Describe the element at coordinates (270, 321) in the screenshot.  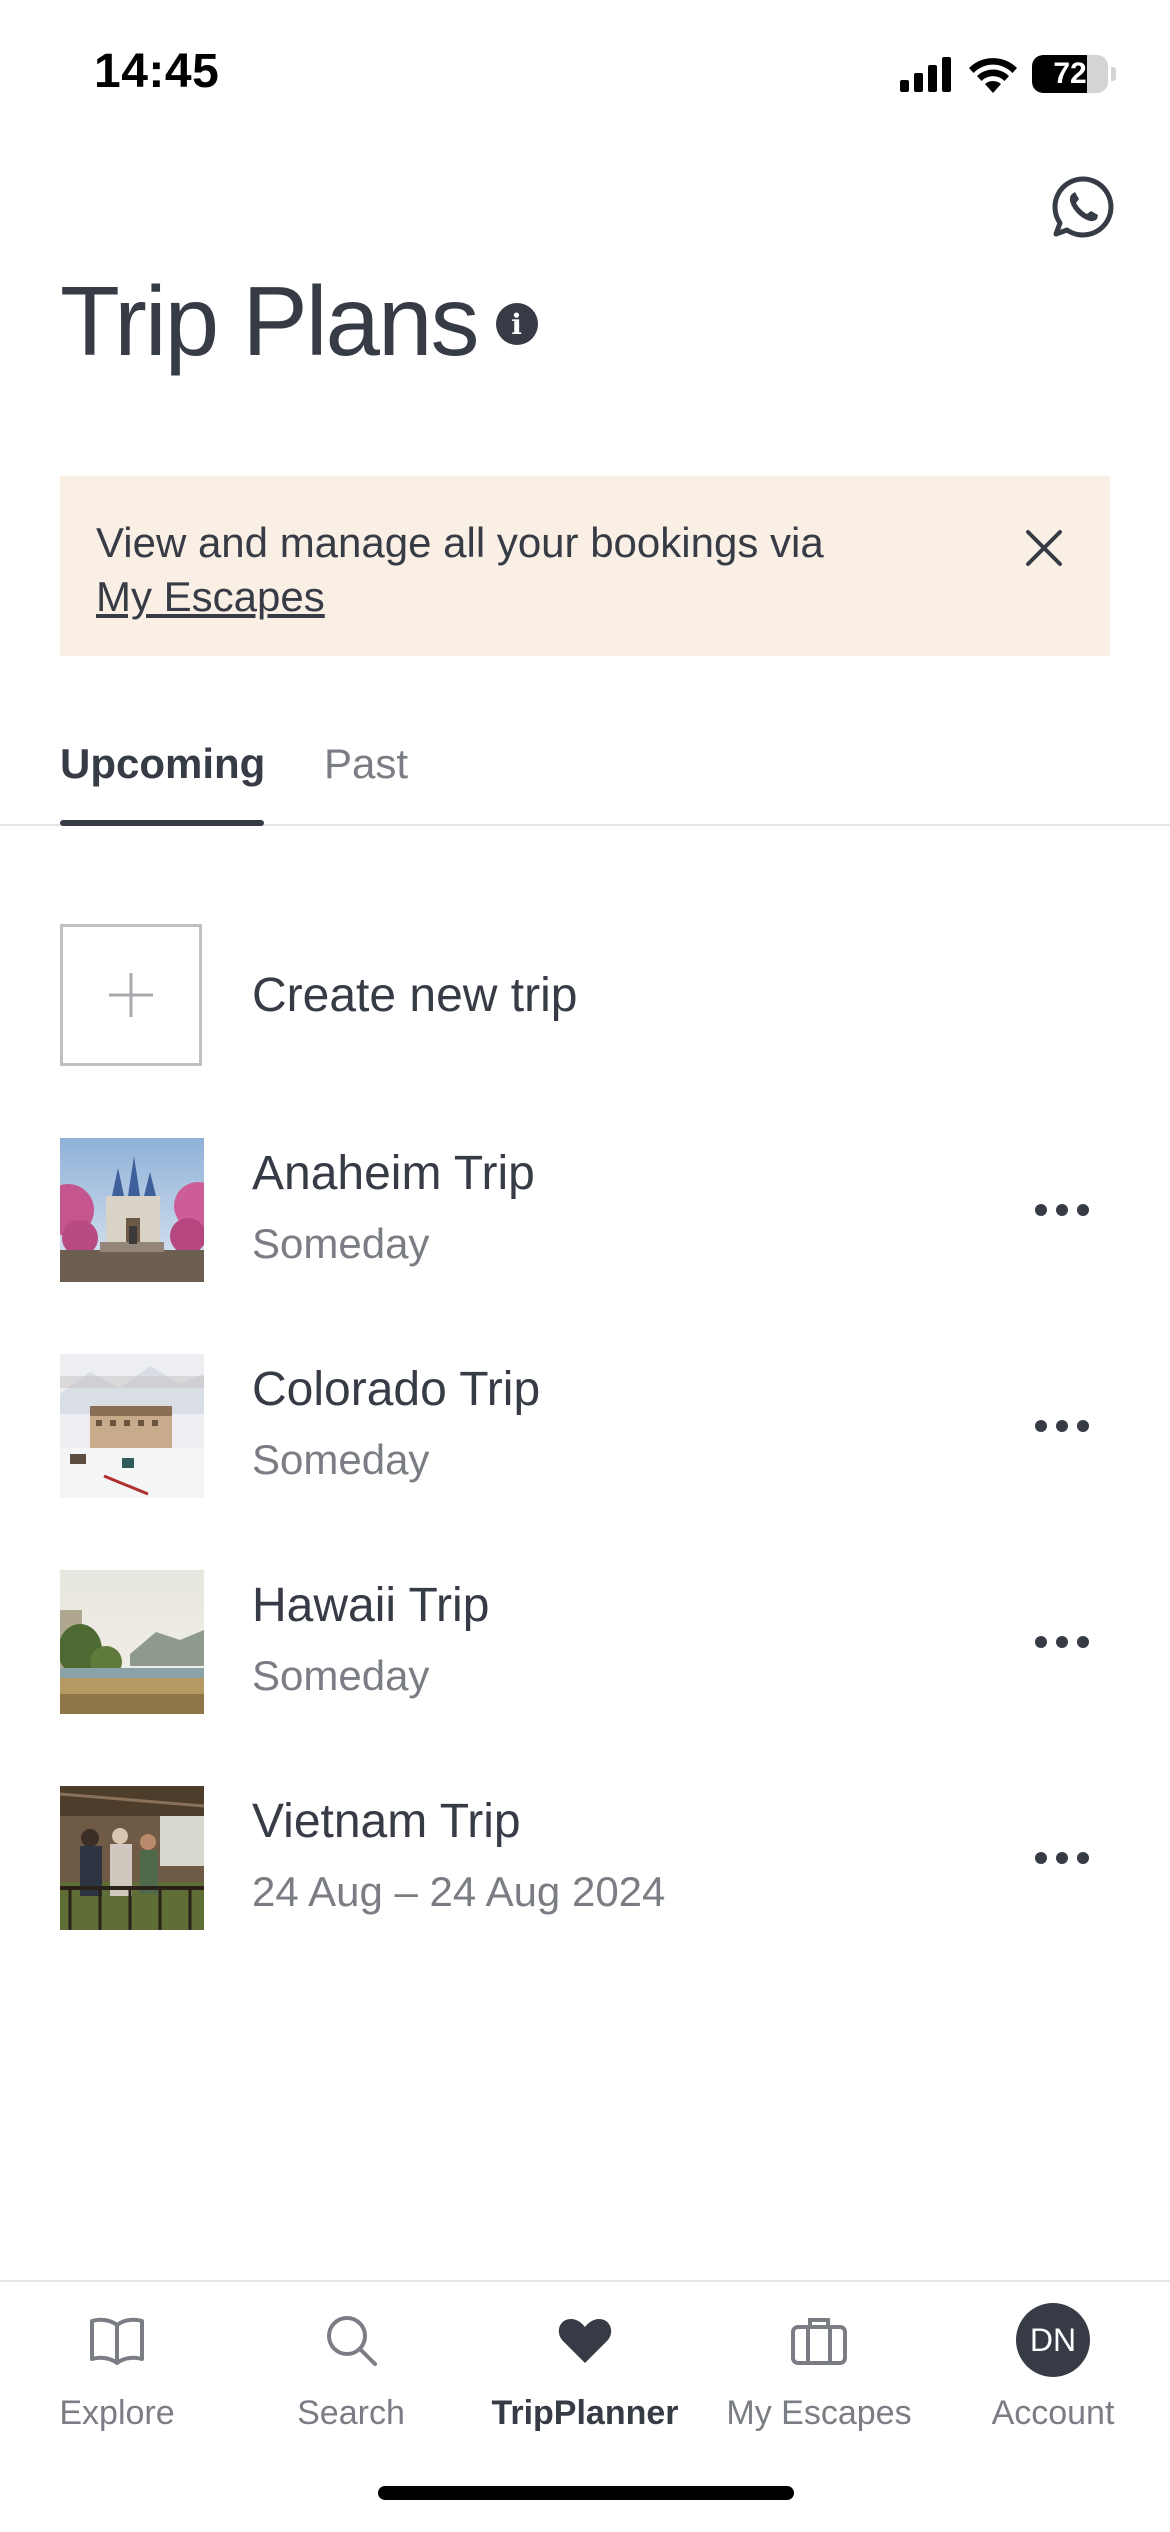
I see `page-title: Trip Plans` at that location.